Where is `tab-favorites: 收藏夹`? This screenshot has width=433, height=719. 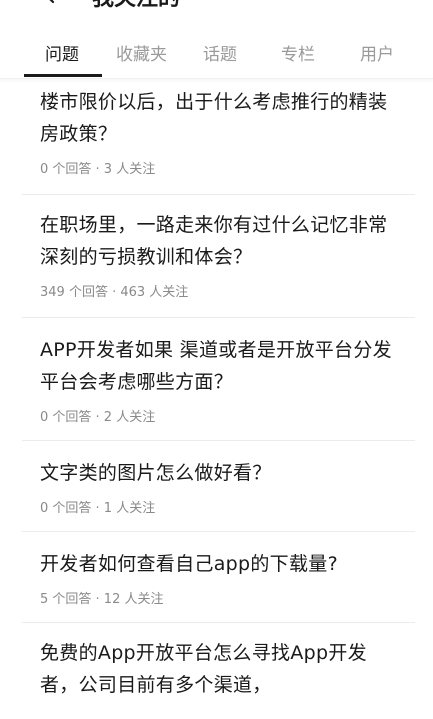
tab-favorites: 收藏夹 is located at coordinates (141, 52).